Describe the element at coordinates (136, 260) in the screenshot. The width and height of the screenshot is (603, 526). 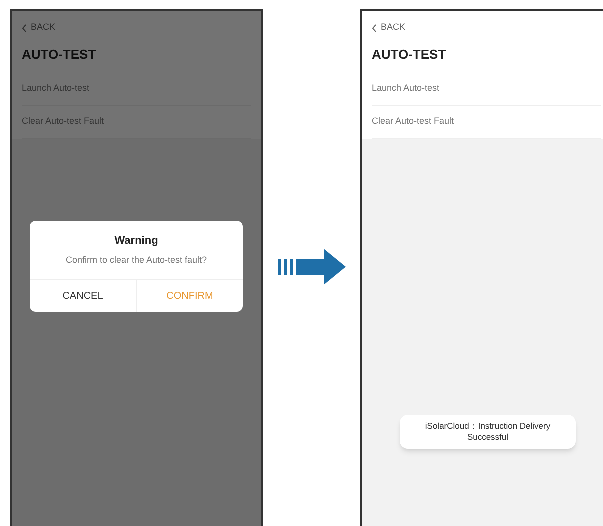
I see `dialog-message: Confirm to clear the Auto-test fault?` at that location.